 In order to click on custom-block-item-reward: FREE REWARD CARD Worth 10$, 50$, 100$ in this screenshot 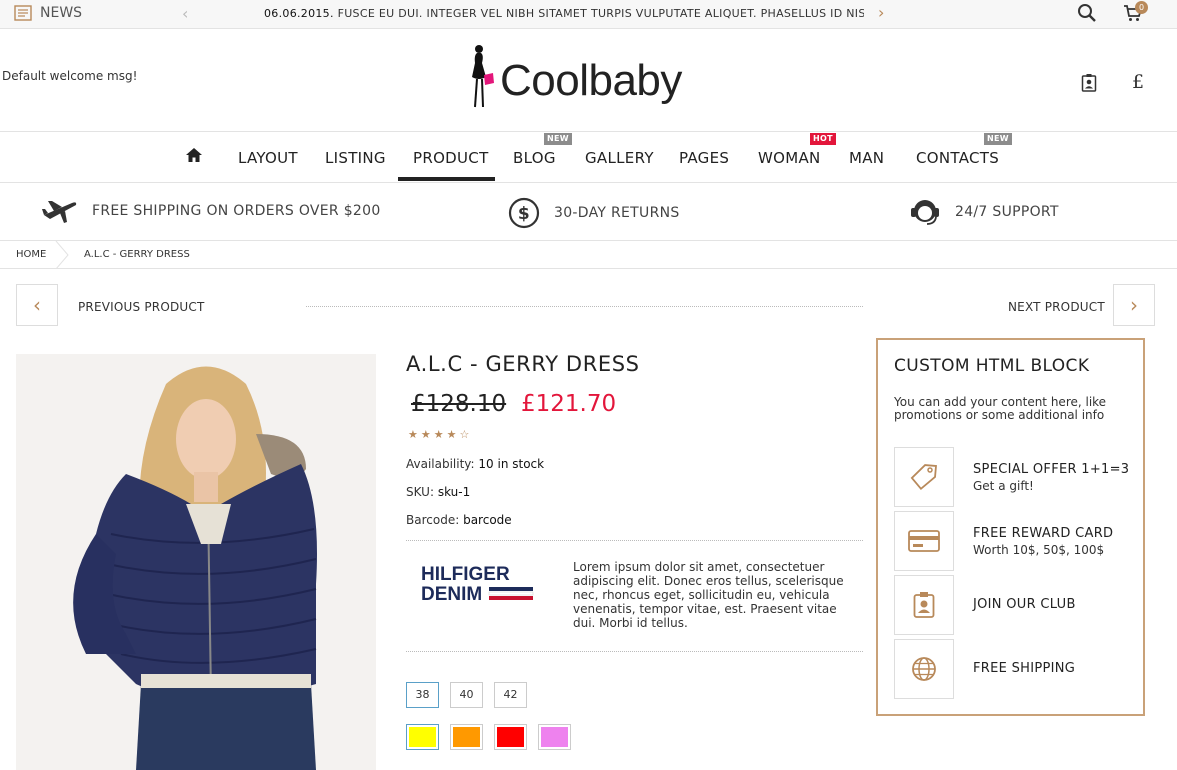, I will do `click(1014, 541)`.